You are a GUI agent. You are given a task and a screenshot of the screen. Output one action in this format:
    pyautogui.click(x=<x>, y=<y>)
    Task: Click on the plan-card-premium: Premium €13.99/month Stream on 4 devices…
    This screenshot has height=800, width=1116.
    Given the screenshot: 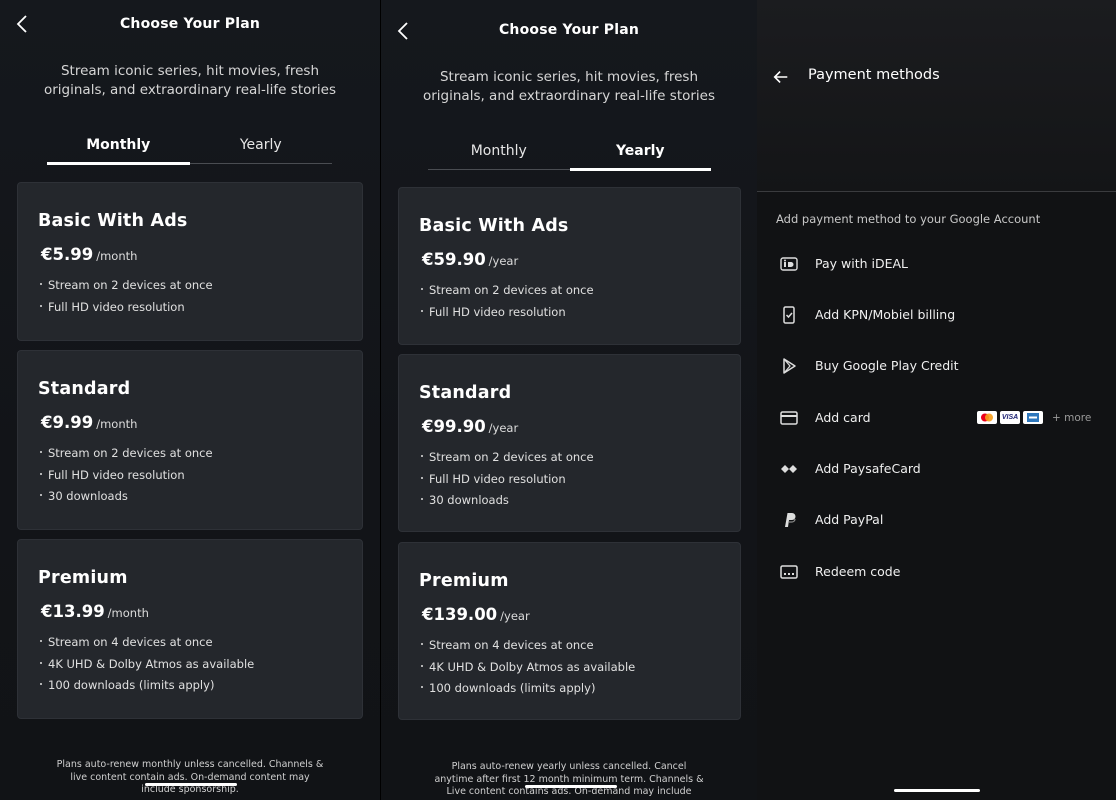 What is the action you would take?
    pyautogui.click(x=190, y=629)
    